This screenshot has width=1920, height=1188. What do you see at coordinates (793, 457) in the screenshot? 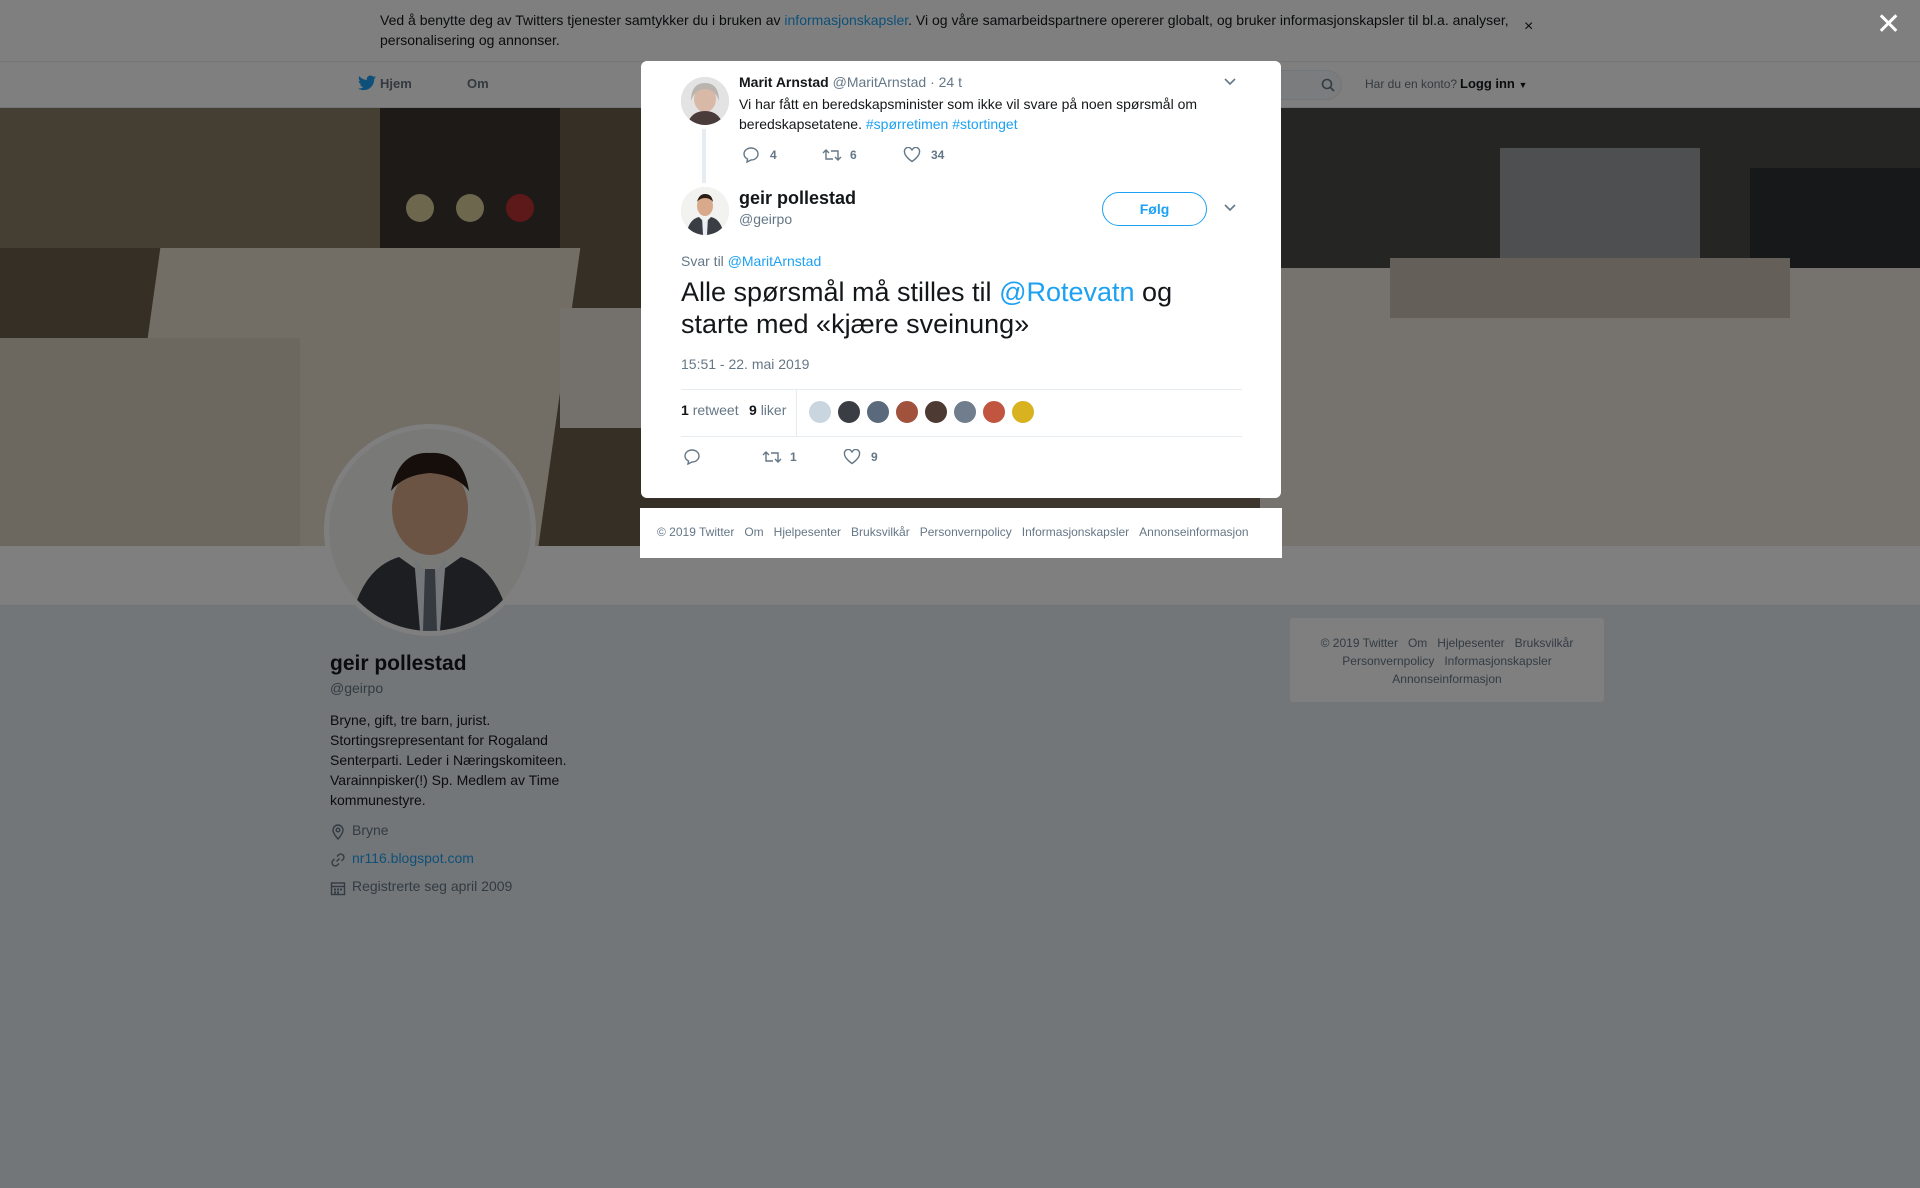
I see `retweet-count: 1` at bounding box center [793, 457].